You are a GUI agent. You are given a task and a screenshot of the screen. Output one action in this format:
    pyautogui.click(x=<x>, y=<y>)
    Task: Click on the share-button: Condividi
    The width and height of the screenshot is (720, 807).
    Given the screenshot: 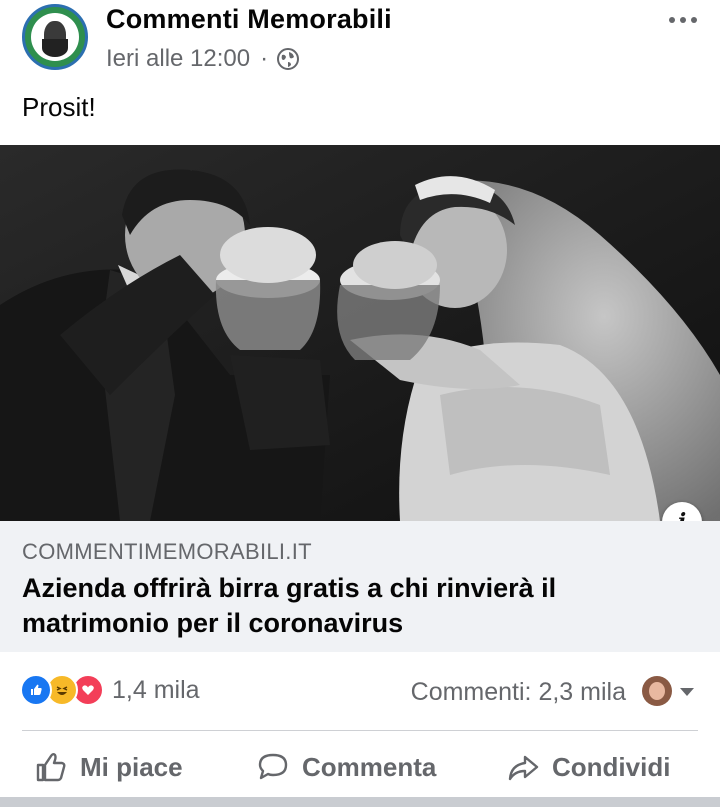 What is the action you would take?
    pyautogui.click(x=588, y=767)
    